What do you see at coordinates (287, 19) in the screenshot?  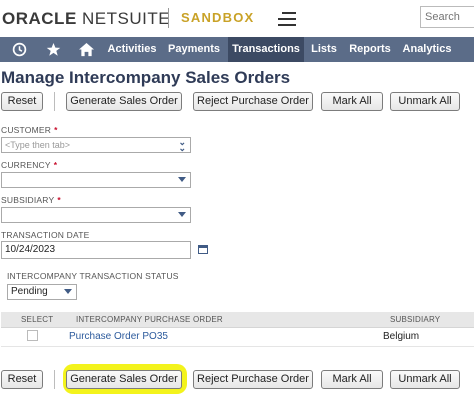 I see `hamburger-icon` at bounding box center [287, 19].